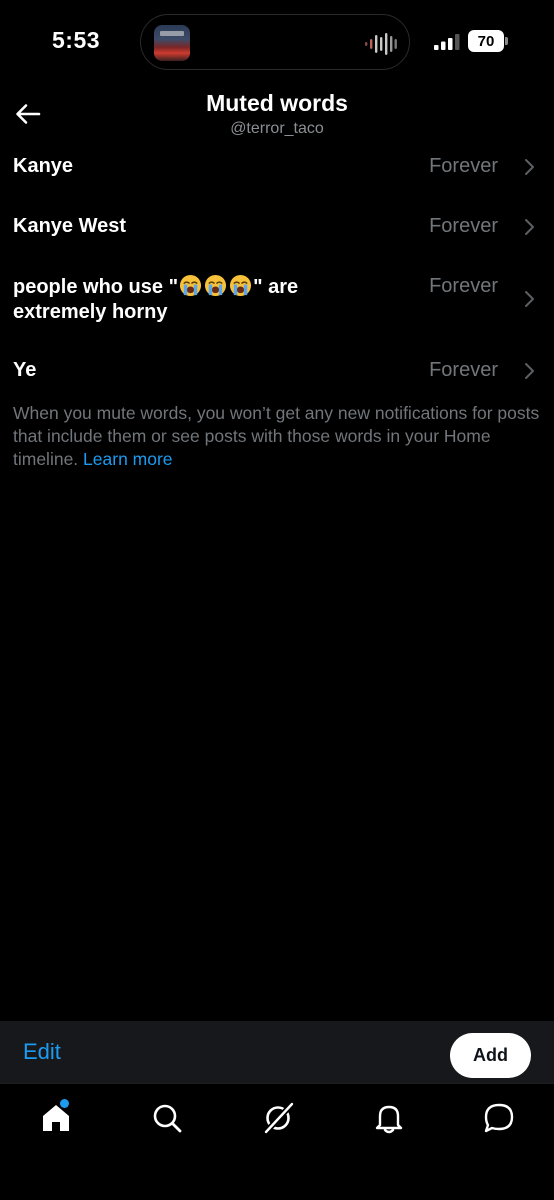 The height and width of the screenshot is (1200, 554). I want to click on notification-dot, so click(64, 1103).